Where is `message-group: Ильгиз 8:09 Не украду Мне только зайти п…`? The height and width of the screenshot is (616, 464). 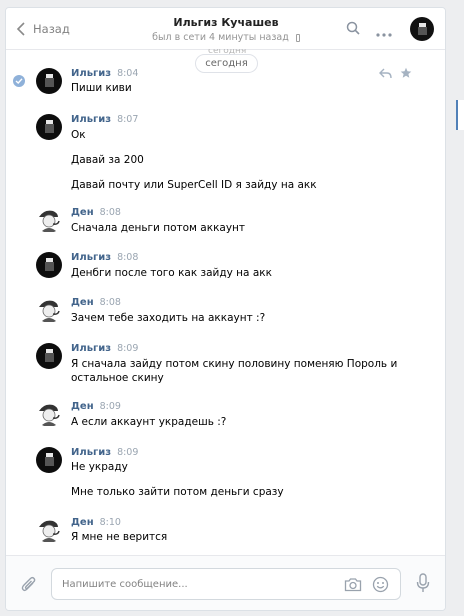
message-group: Ильгиз 8:09 Не украду Мне только зайти п… is located at coordinates (225, 476).